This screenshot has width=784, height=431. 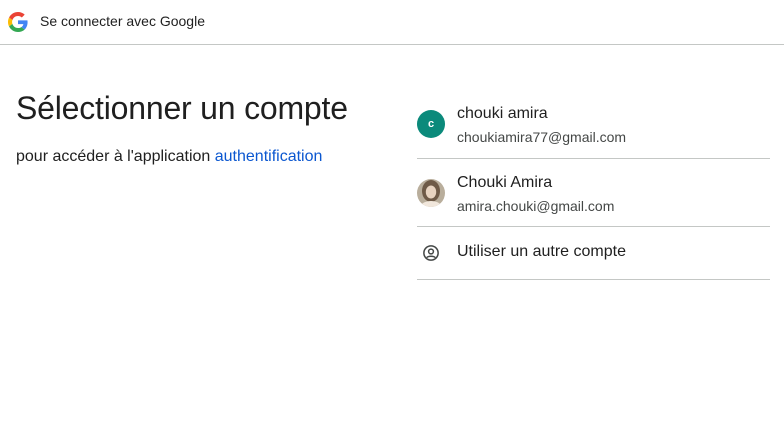 I want to click on profile-photo-icon, so click(x=431, y=193).